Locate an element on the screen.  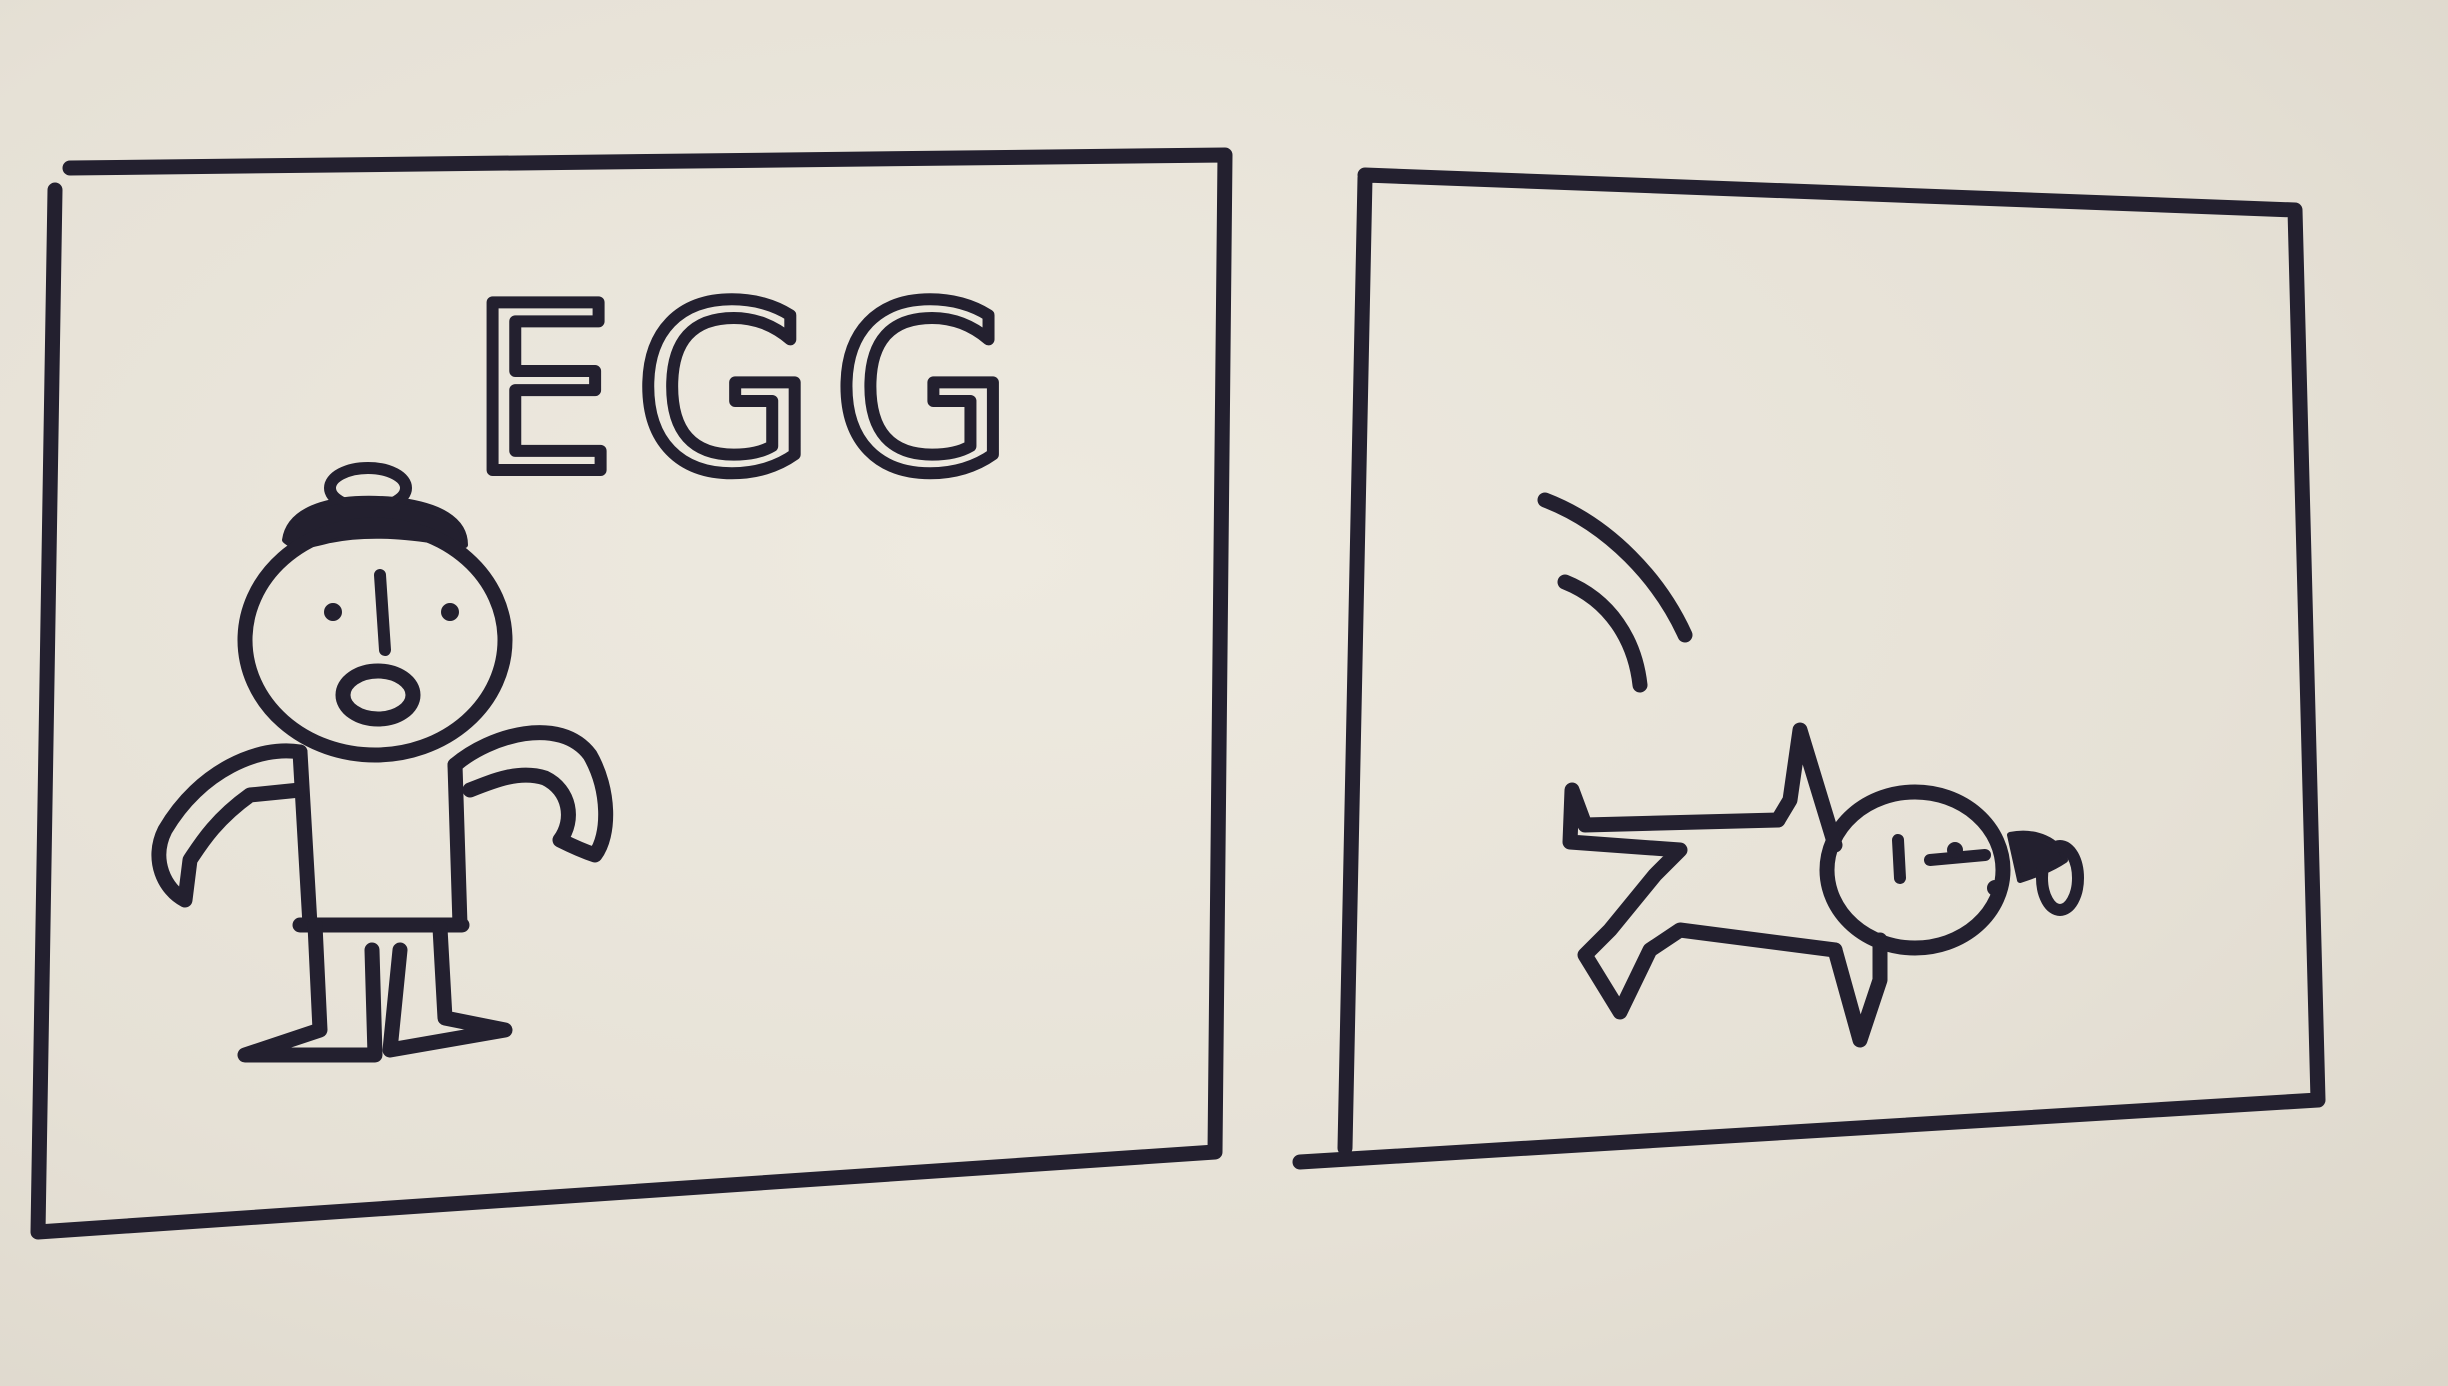
left-arm is located at coordinates (229, 825).